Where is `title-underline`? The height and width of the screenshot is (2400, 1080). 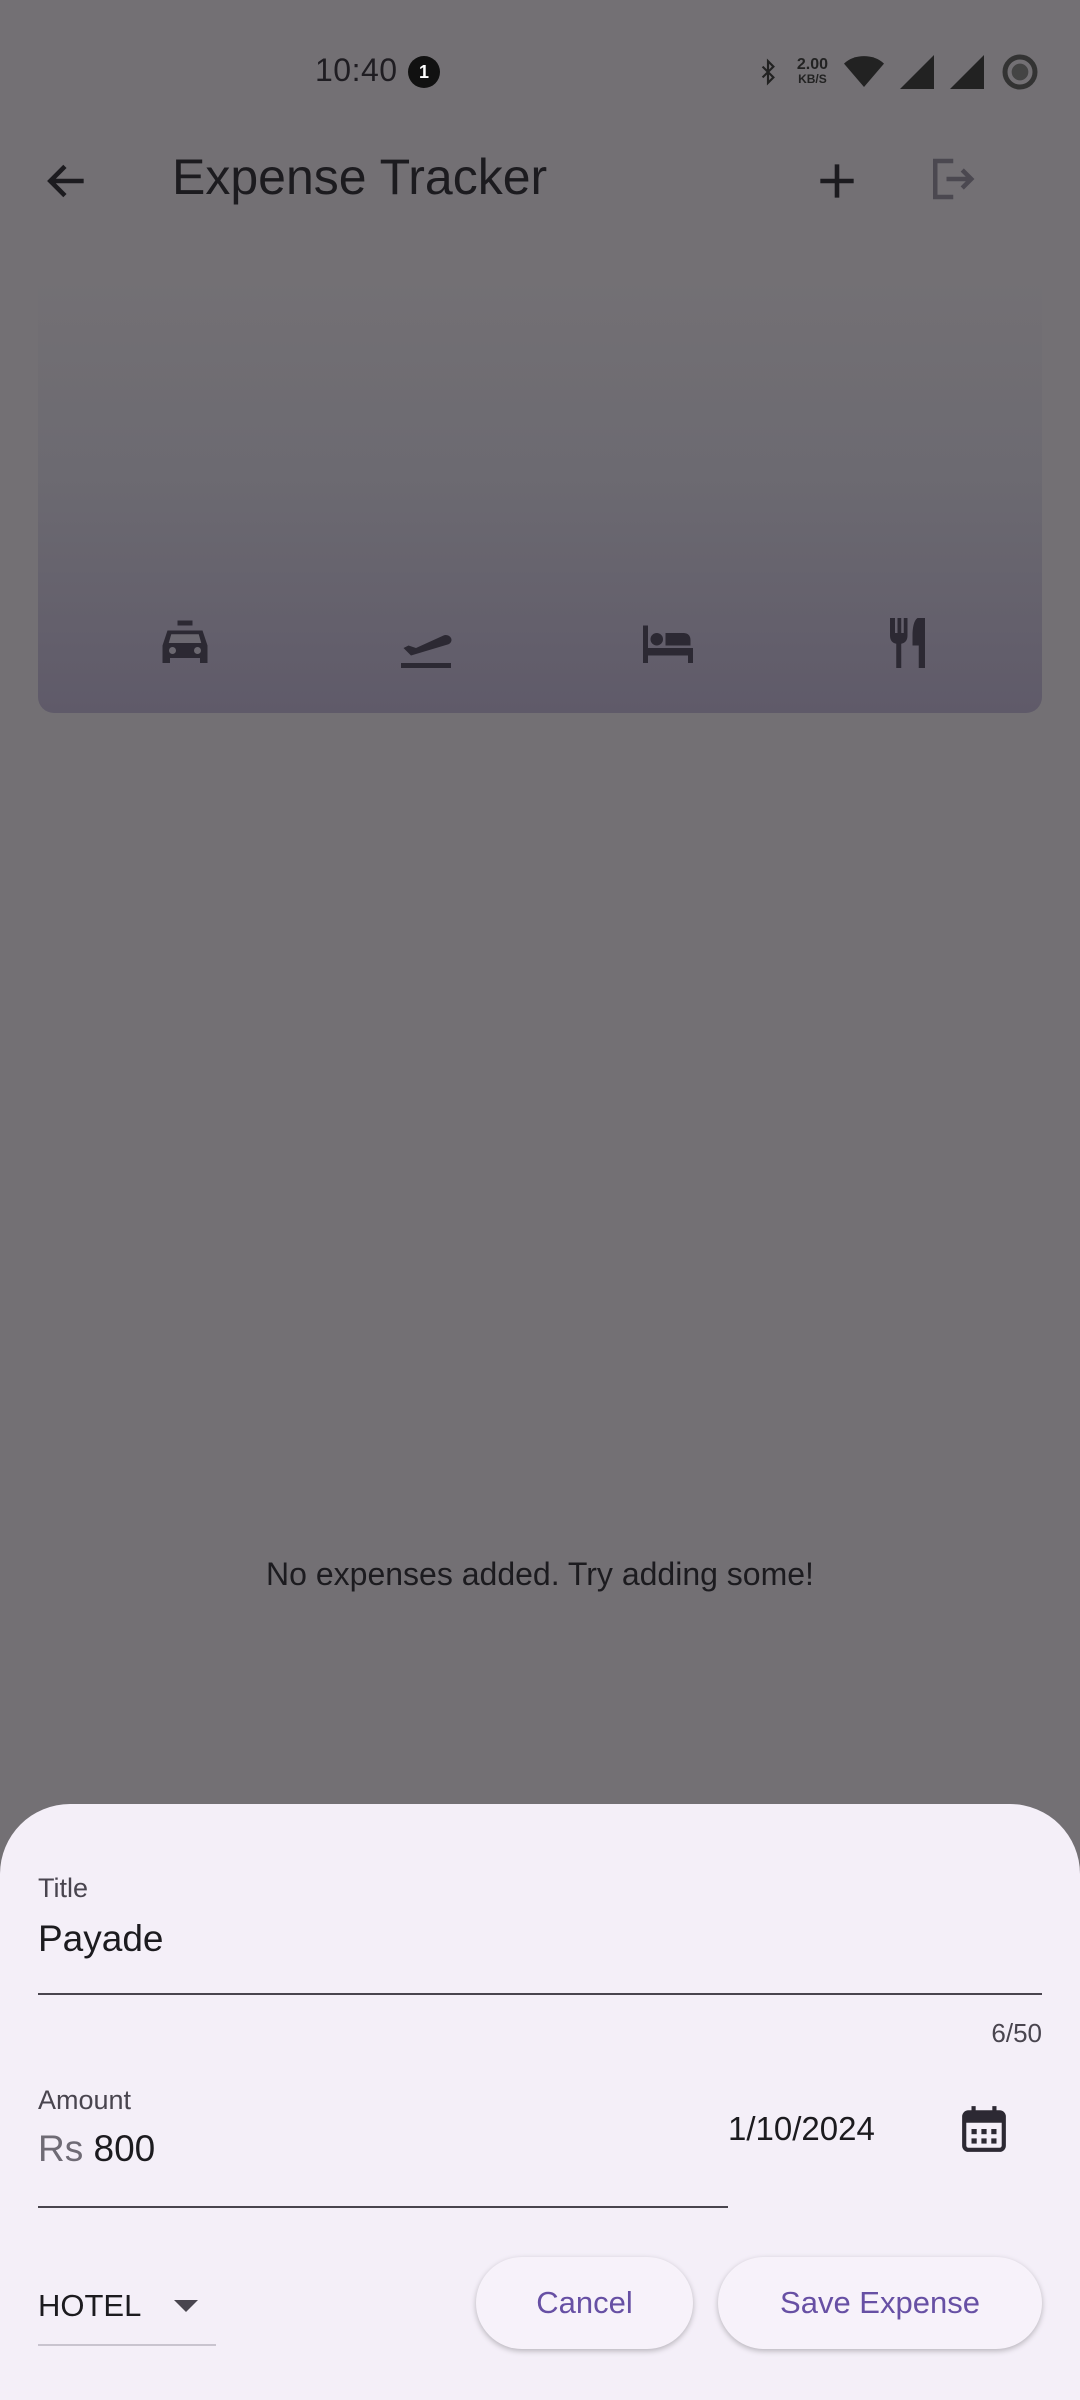
title-underline is located at coordinates (540, 1994).